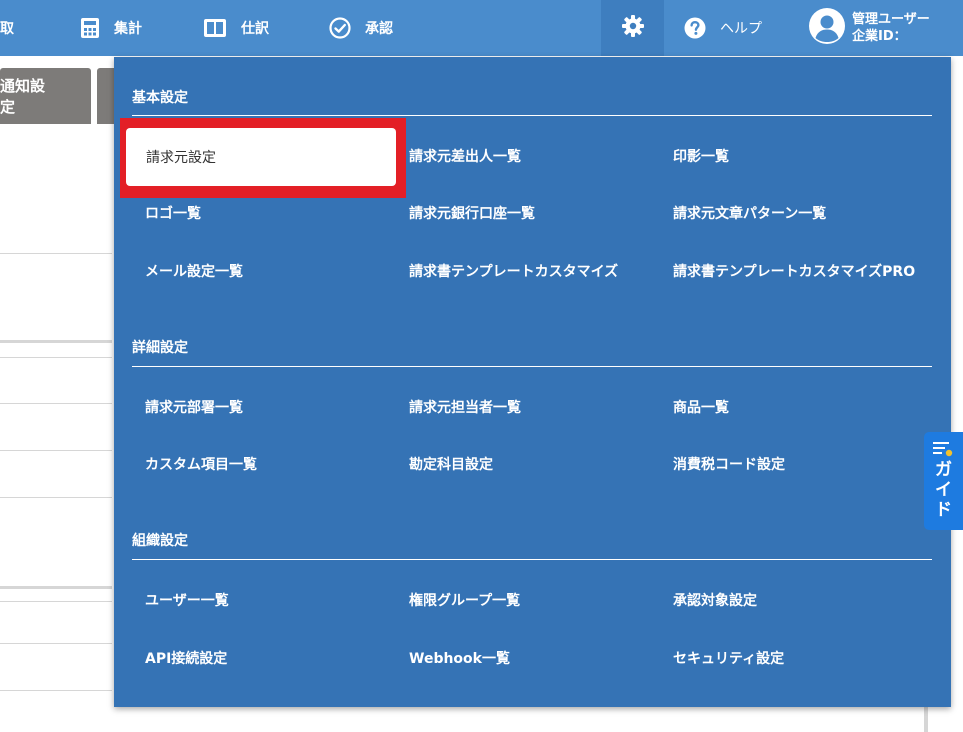  I want to click on menu-item-department-list: 請求元部署一覧, so click(194, 408).